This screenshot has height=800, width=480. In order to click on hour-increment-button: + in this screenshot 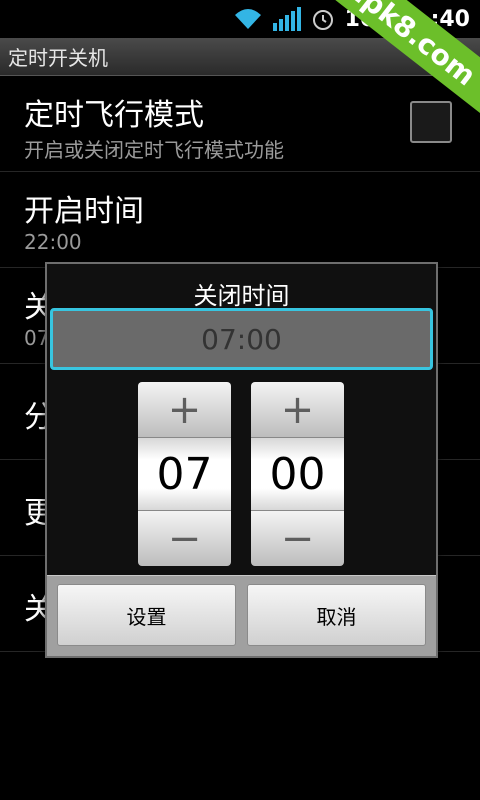, I will do `click(184, 410)`.